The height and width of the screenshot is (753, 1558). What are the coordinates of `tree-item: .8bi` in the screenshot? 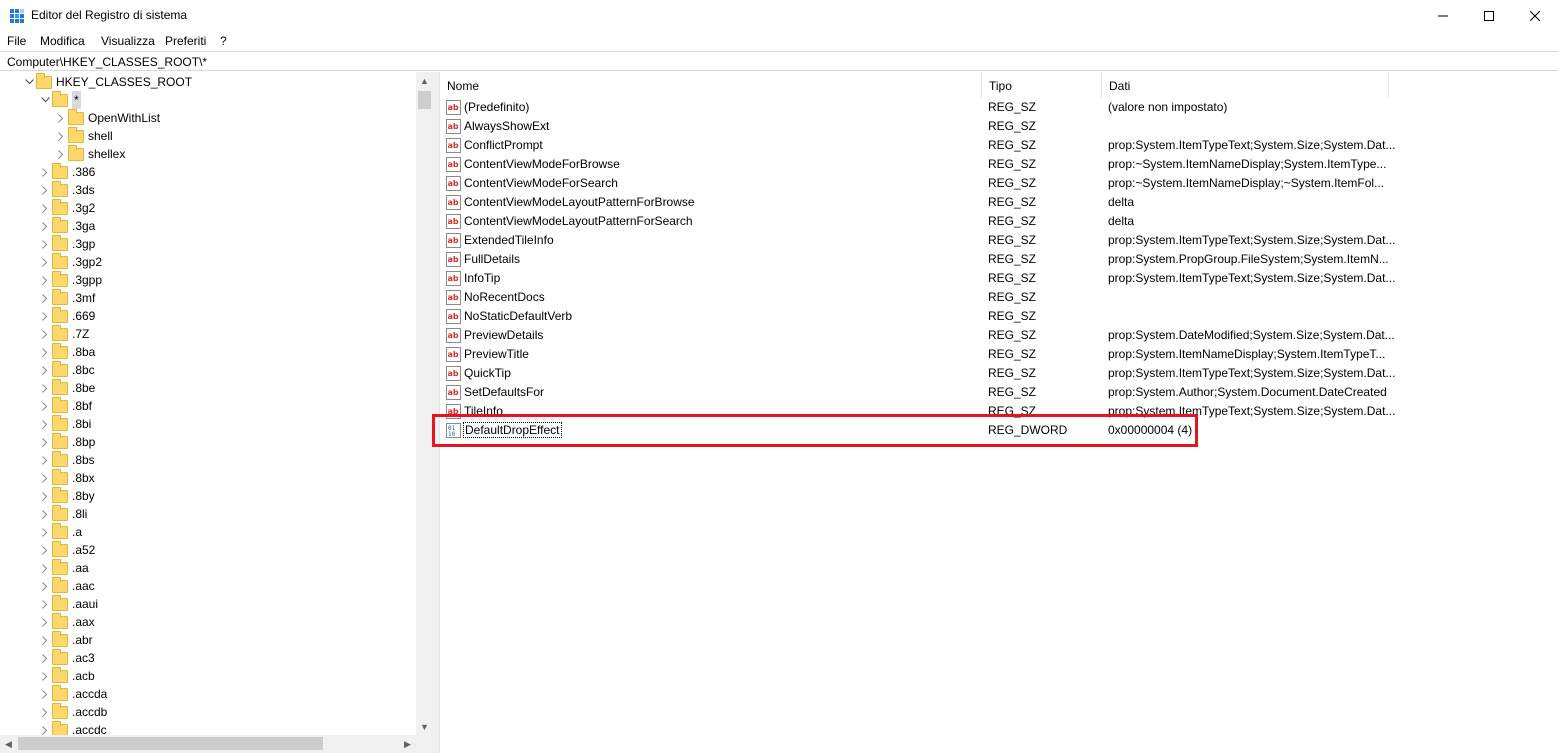 It's located at (64, 423).